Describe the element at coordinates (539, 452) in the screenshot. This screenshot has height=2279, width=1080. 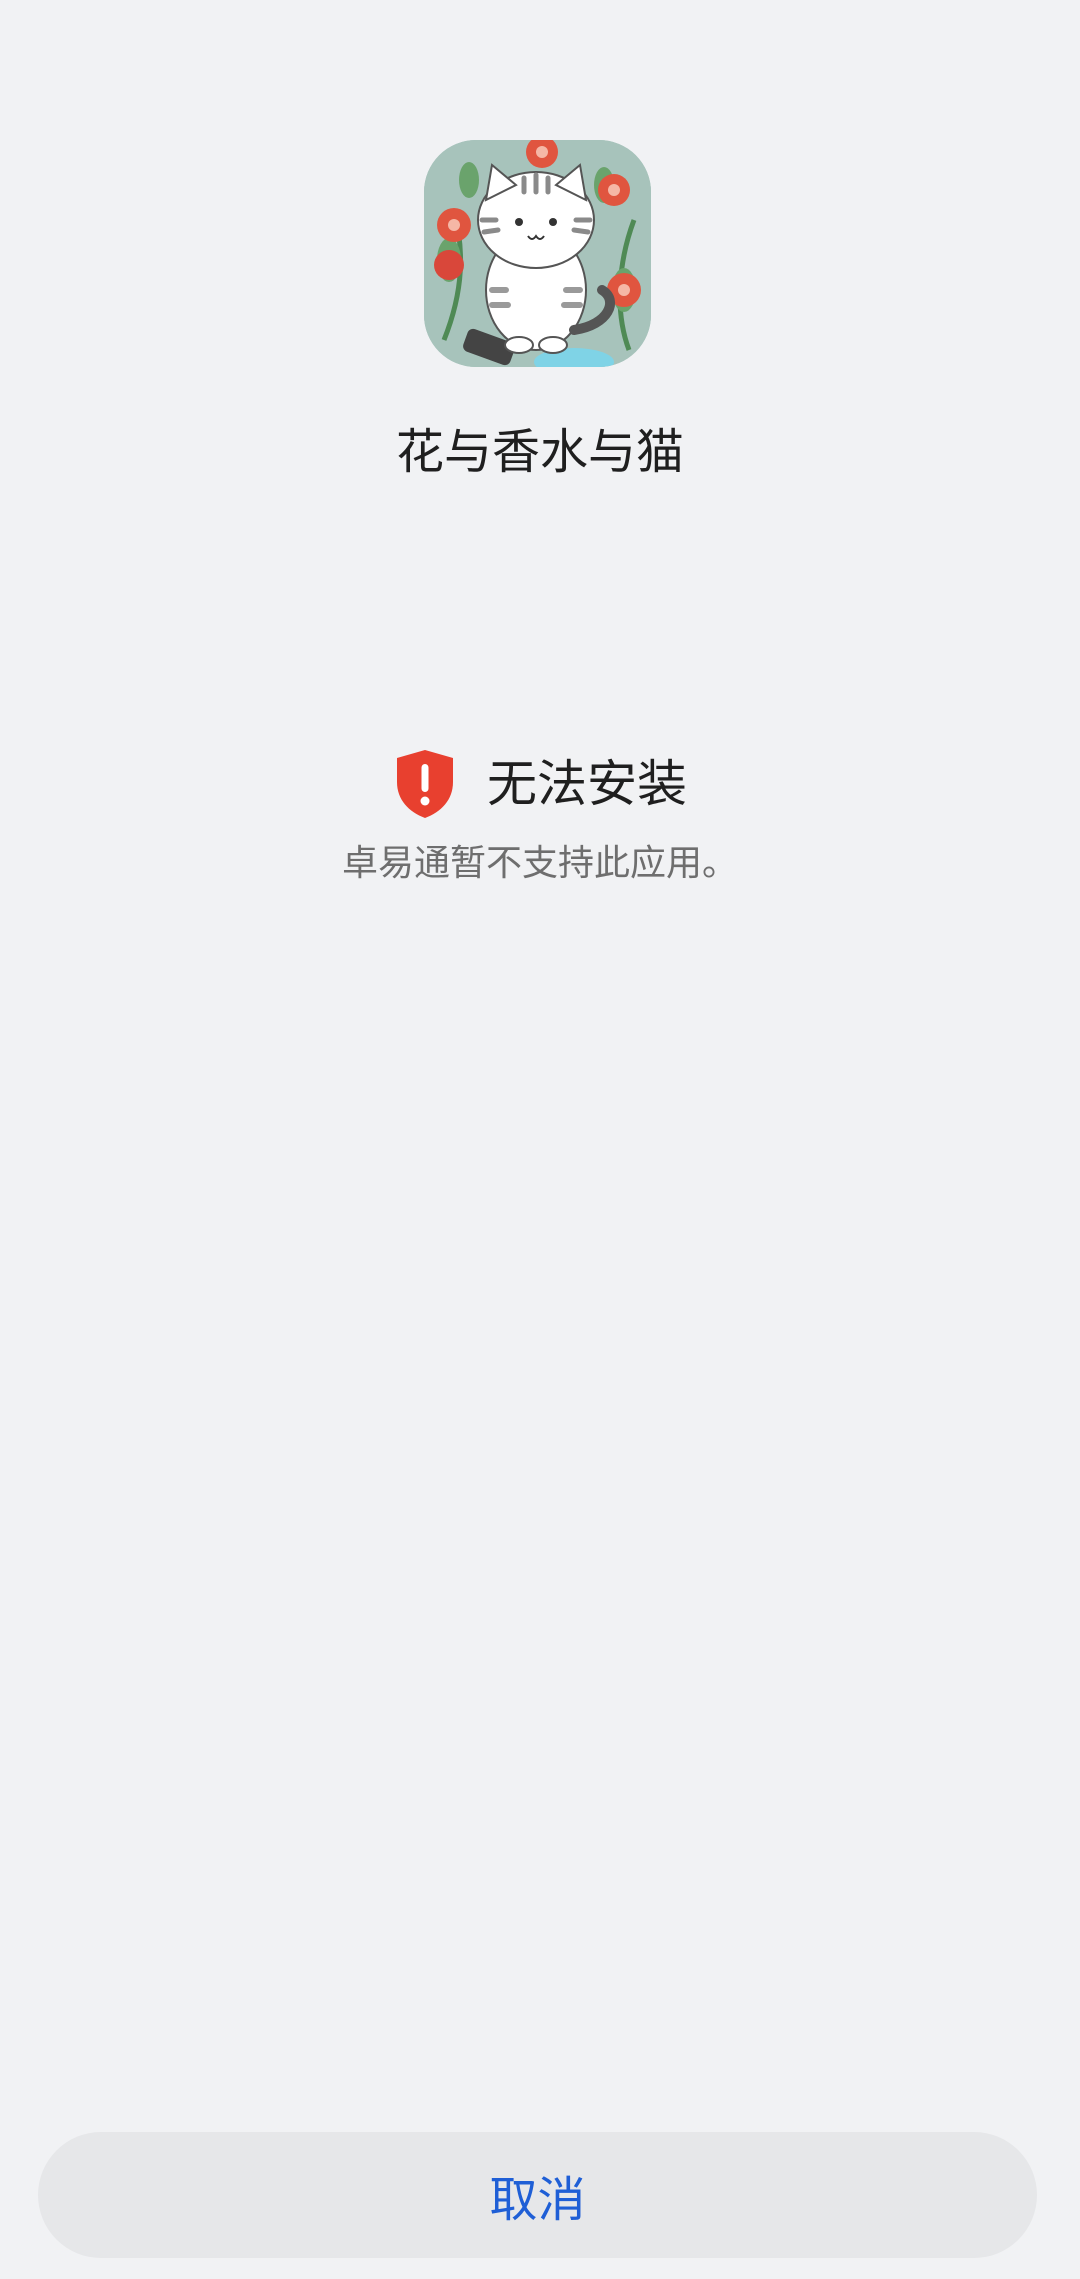
I see `app-name: 花与香水与猫` at that location.